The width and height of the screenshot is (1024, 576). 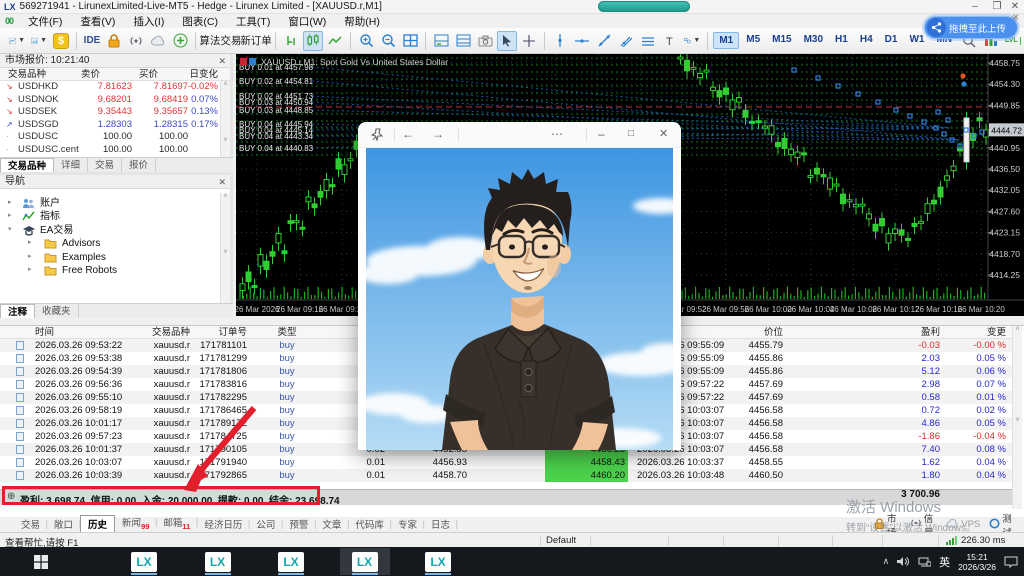 I want to click on menu-item-3: 图表(C), so click(x=200, y=21).